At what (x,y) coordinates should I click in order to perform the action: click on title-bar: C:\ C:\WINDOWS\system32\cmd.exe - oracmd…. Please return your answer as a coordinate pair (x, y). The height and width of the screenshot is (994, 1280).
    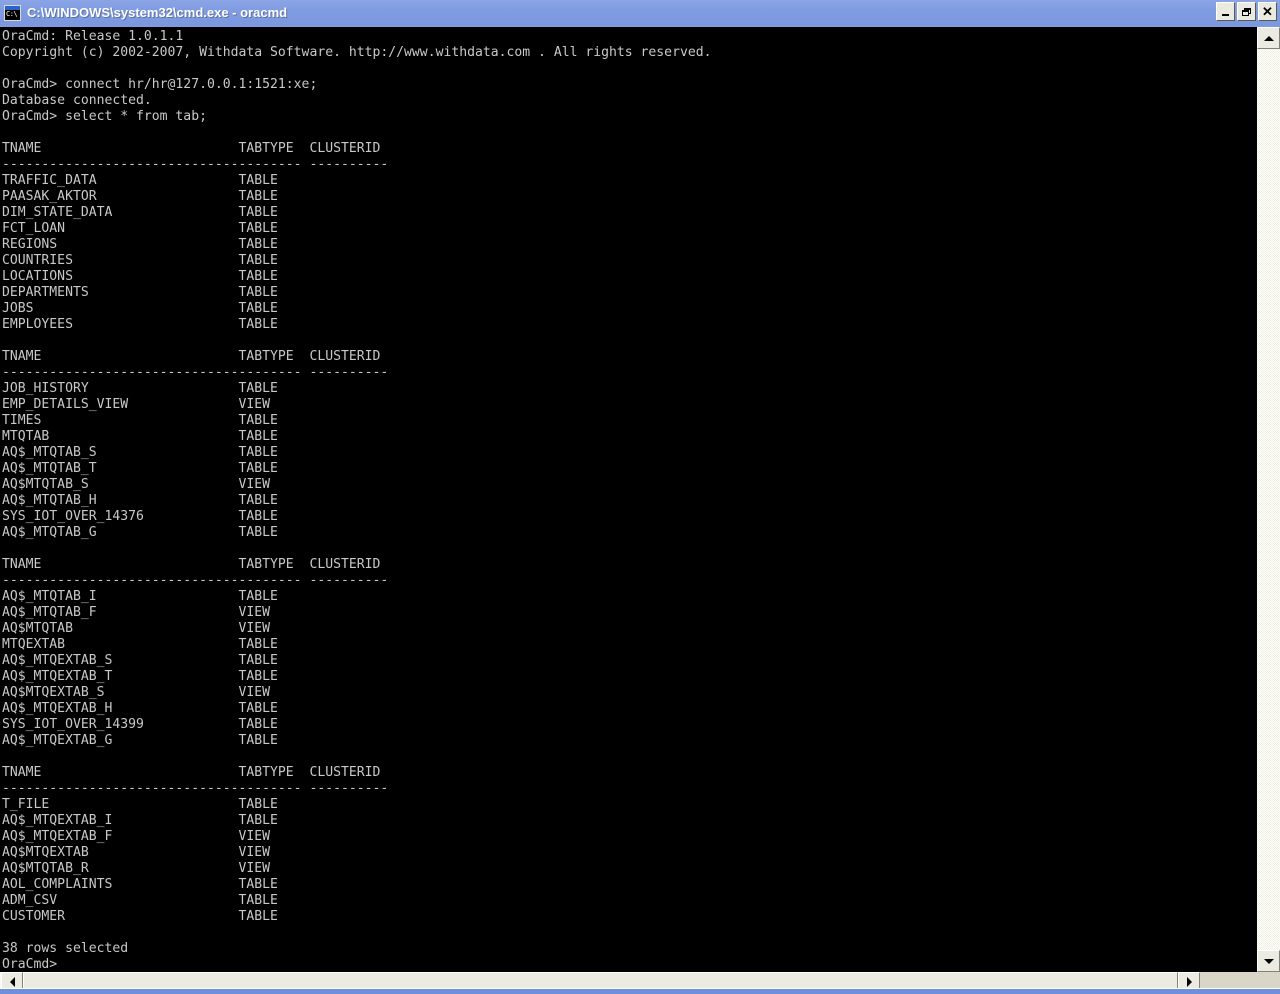
    Looking at the image, I should click on (640, 12).